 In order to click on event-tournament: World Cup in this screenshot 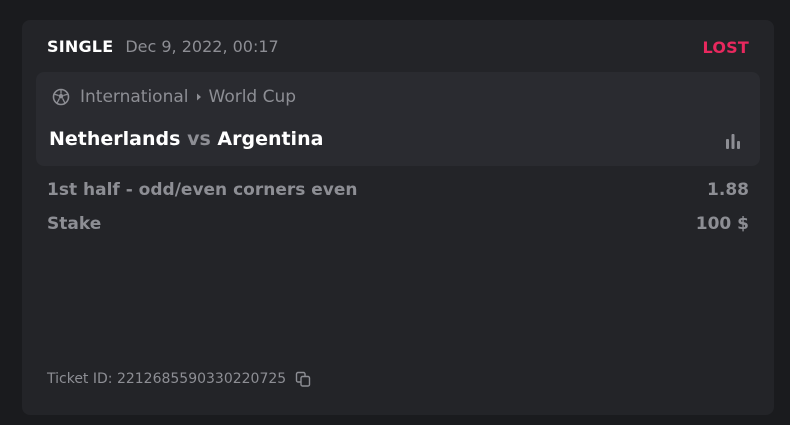, I will do `click(252, 97)`.